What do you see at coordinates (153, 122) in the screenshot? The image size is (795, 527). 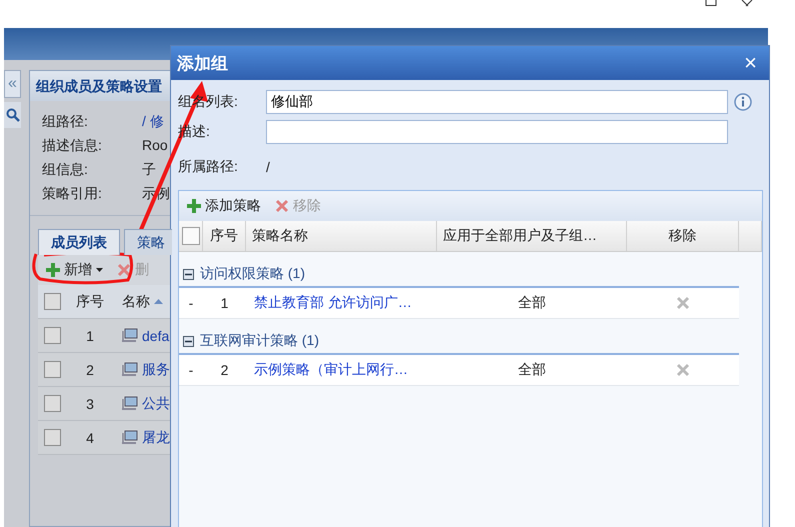 I see `info-value: / 修` at bounding box center [153, 122].